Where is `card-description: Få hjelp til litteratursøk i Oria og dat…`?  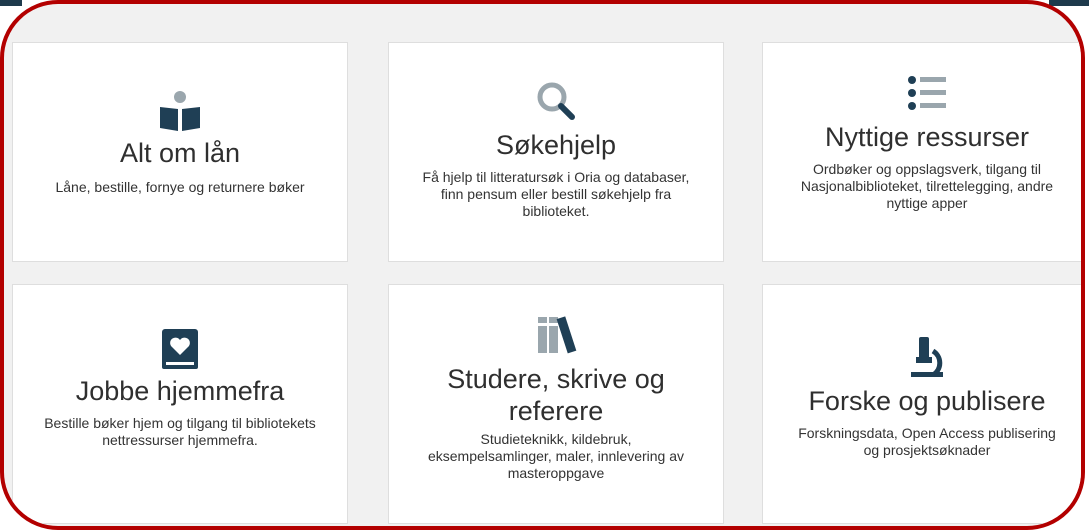
card-description: Få hjelp til litteratursøk i Oria og dat… is located at coordinates (556, 194).